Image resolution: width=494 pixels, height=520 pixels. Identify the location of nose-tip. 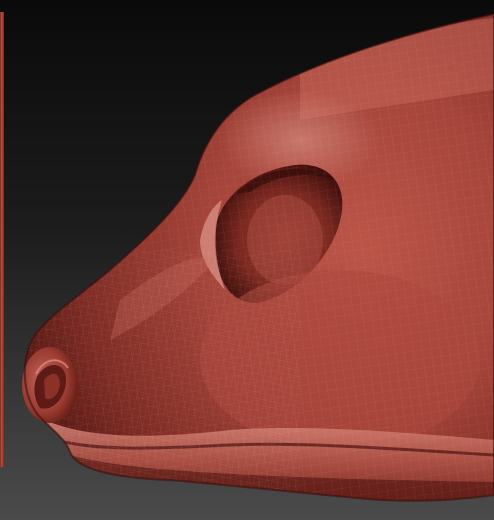
(50, 385).